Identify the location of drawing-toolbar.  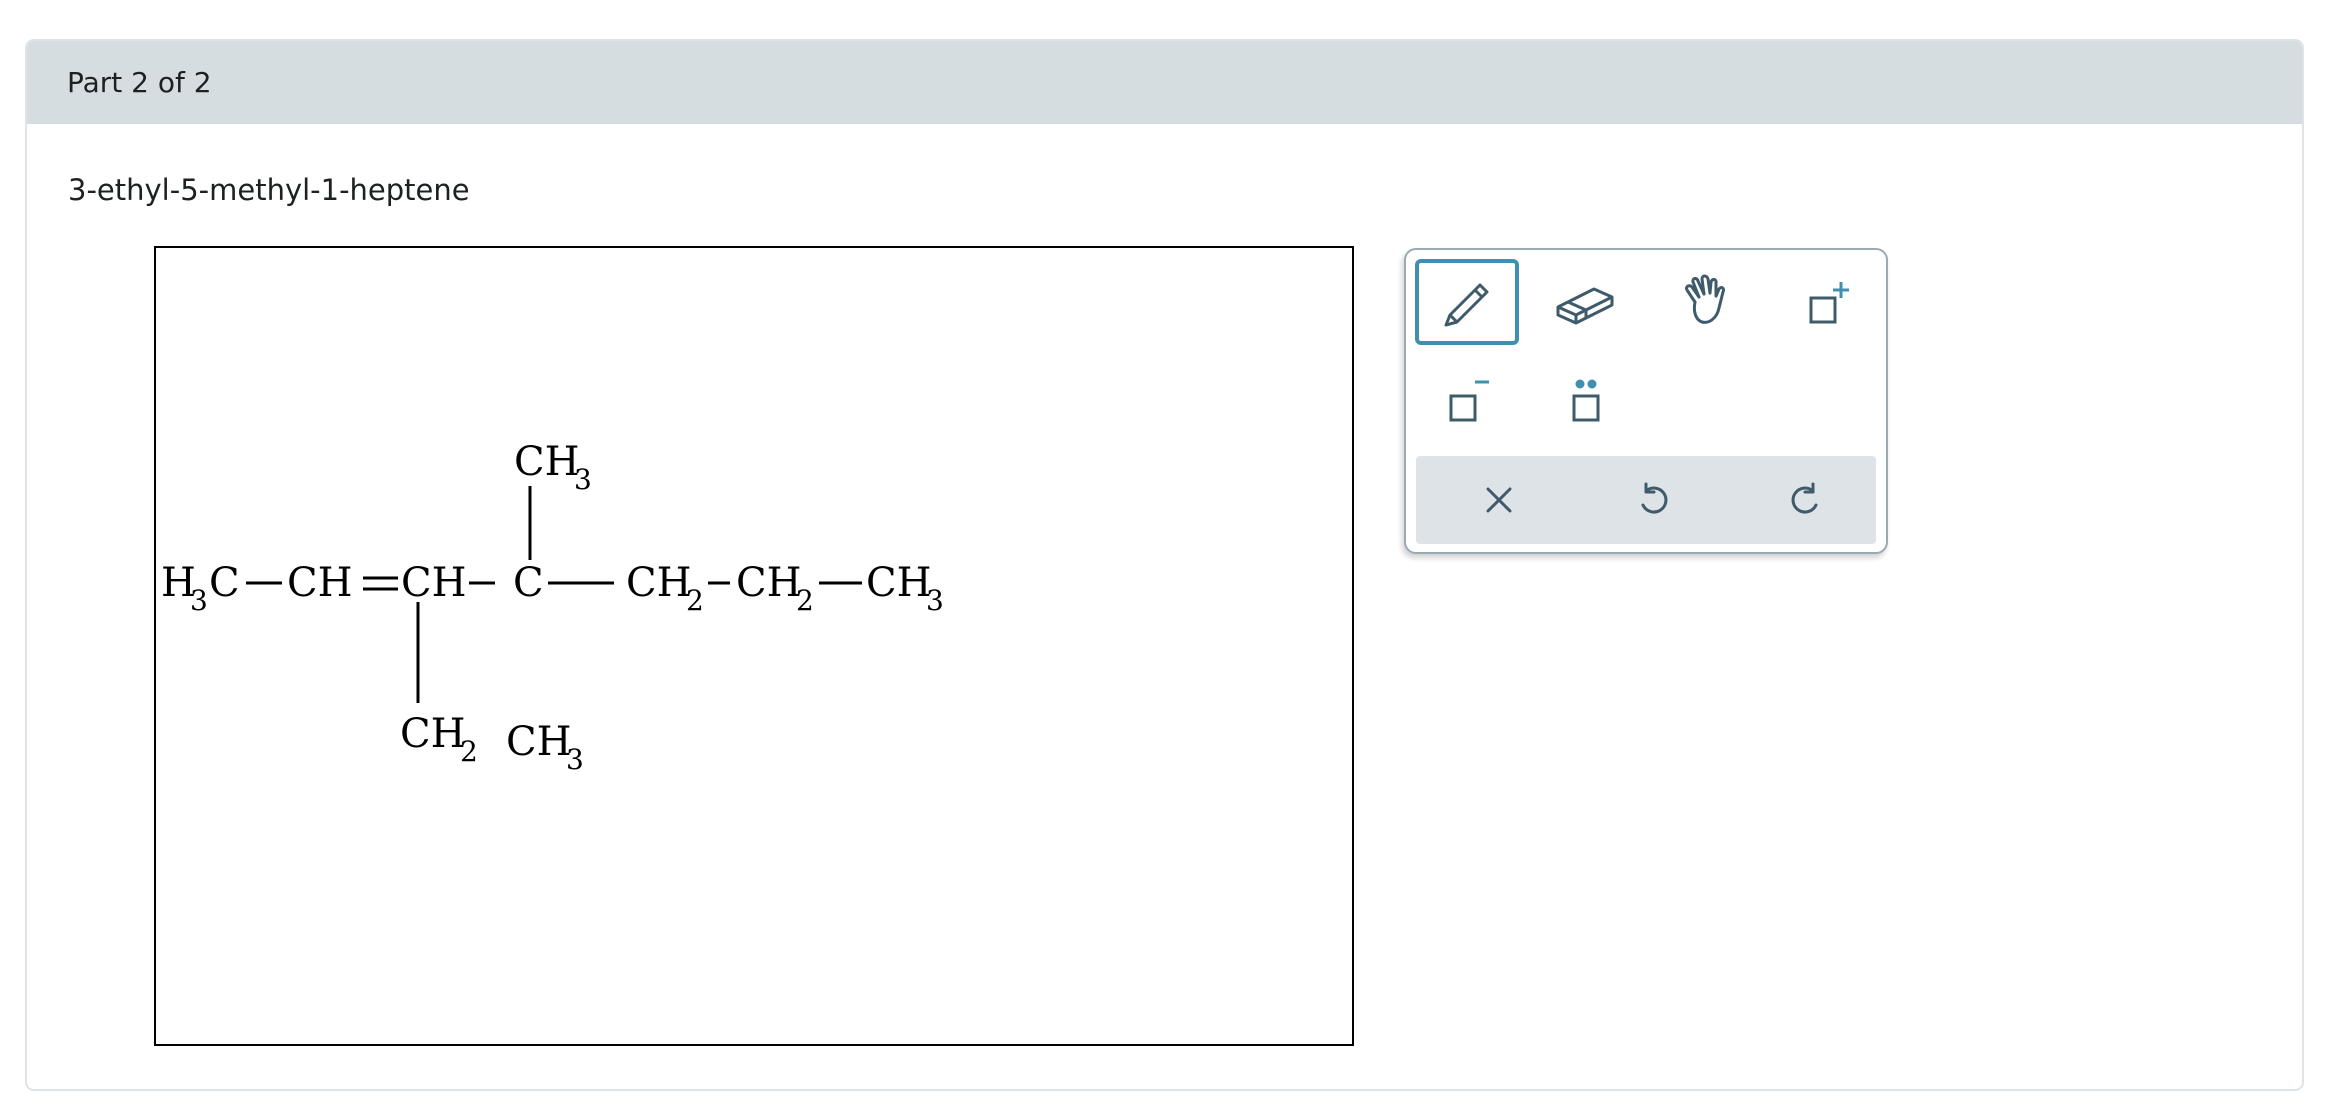
(1646, 401).